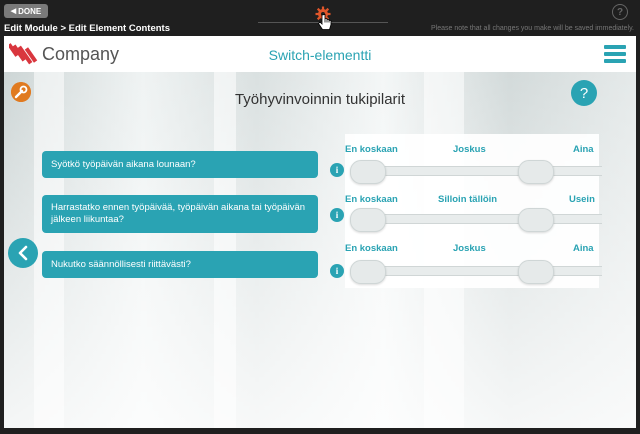 Image resolution: width=640 pixels, height=434 pixels. I want to click on previous-page-button, so click(23, 253).